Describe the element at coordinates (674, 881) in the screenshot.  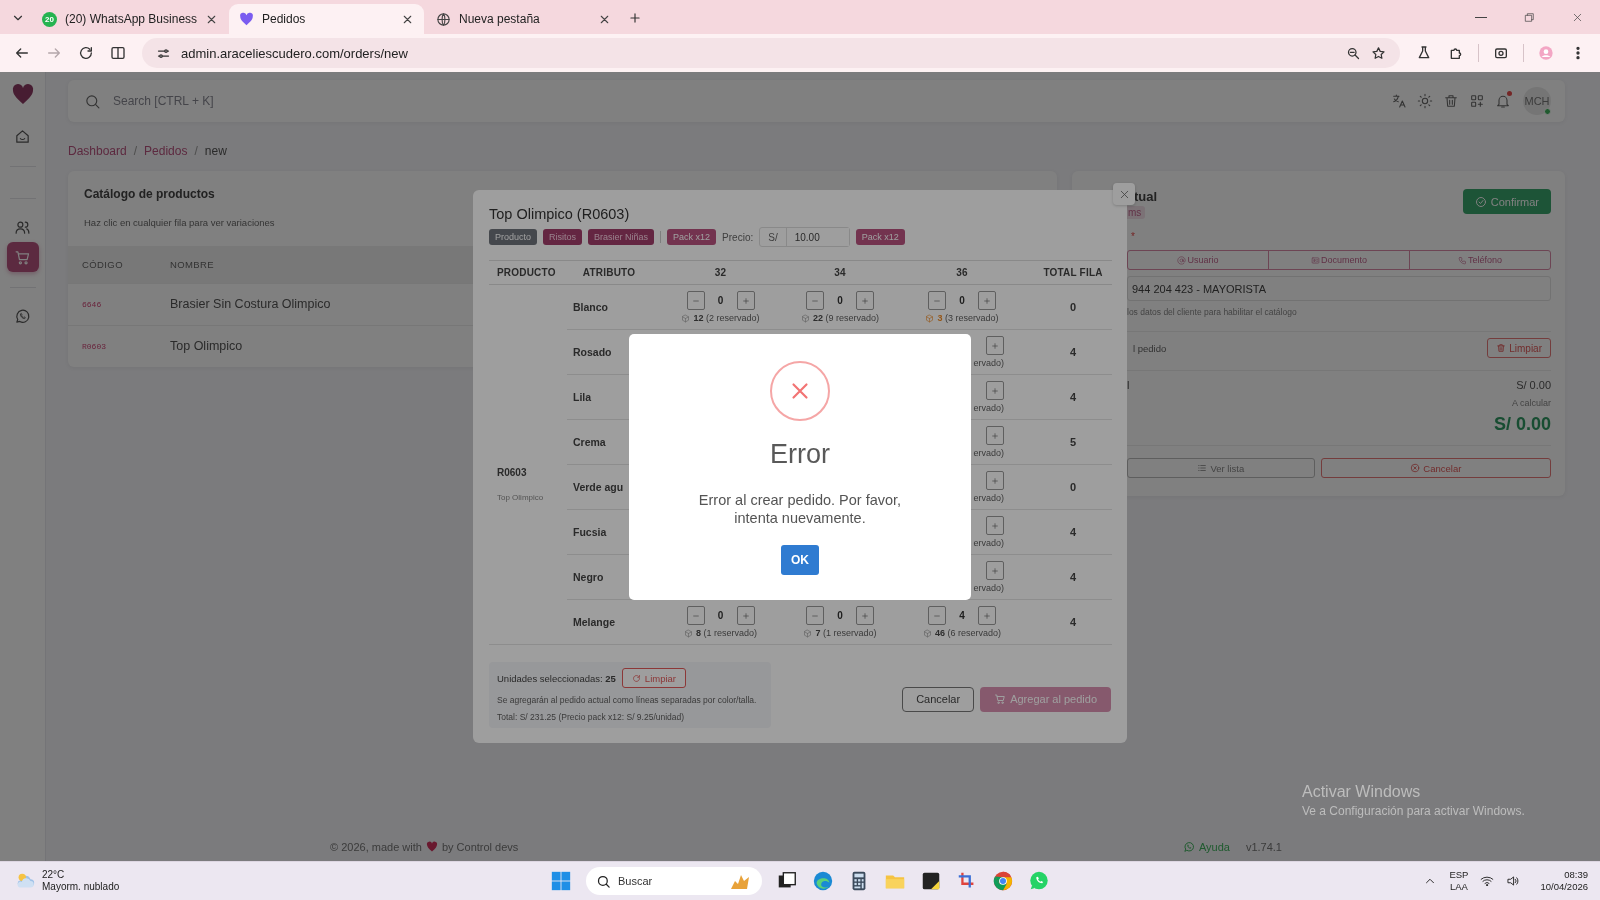
I see `search-field: Buscar` at that location.